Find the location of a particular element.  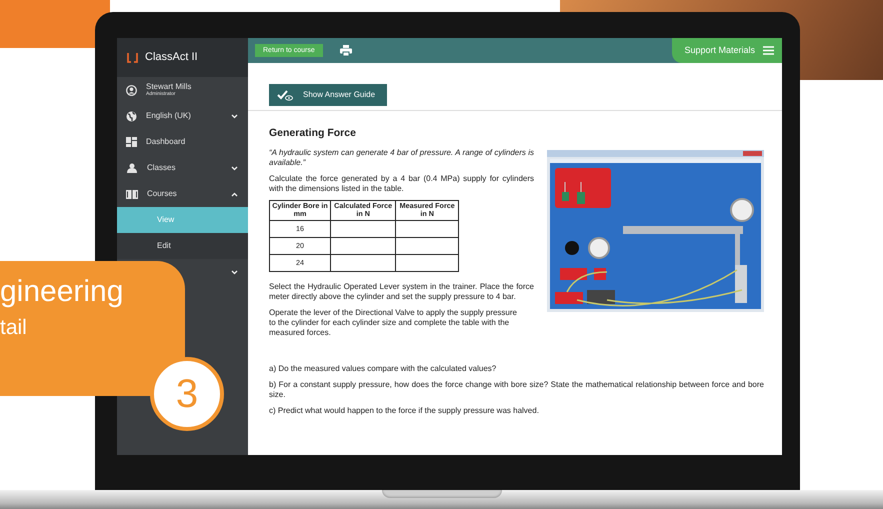

question-text: c) Predict what would happen to the force if the supply pressure was halved. is located at coordinates (404, 411).